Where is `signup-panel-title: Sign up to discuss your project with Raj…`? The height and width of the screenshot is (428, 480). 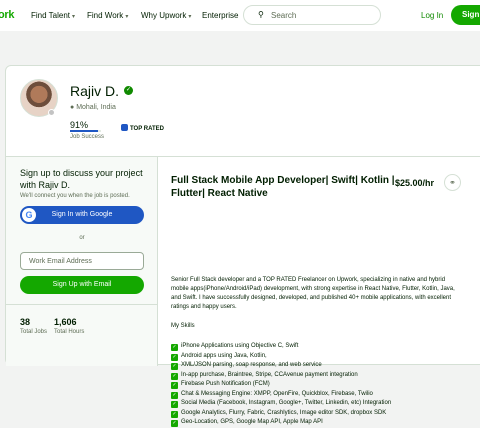
signup-panel-title: Sign up to discuss your project with Raj… is located at coordinates (81, 179).